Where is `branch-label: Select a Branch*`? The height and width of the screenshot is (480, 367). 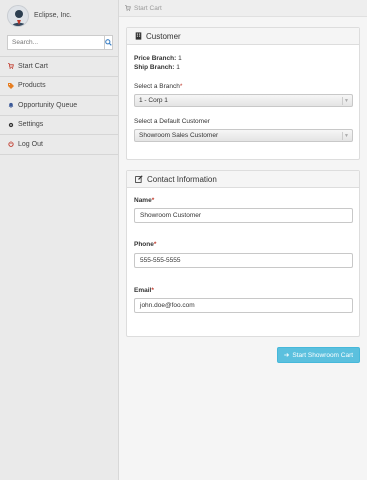 branch-label: Select a Branch* is located at coordinates (158, 86).